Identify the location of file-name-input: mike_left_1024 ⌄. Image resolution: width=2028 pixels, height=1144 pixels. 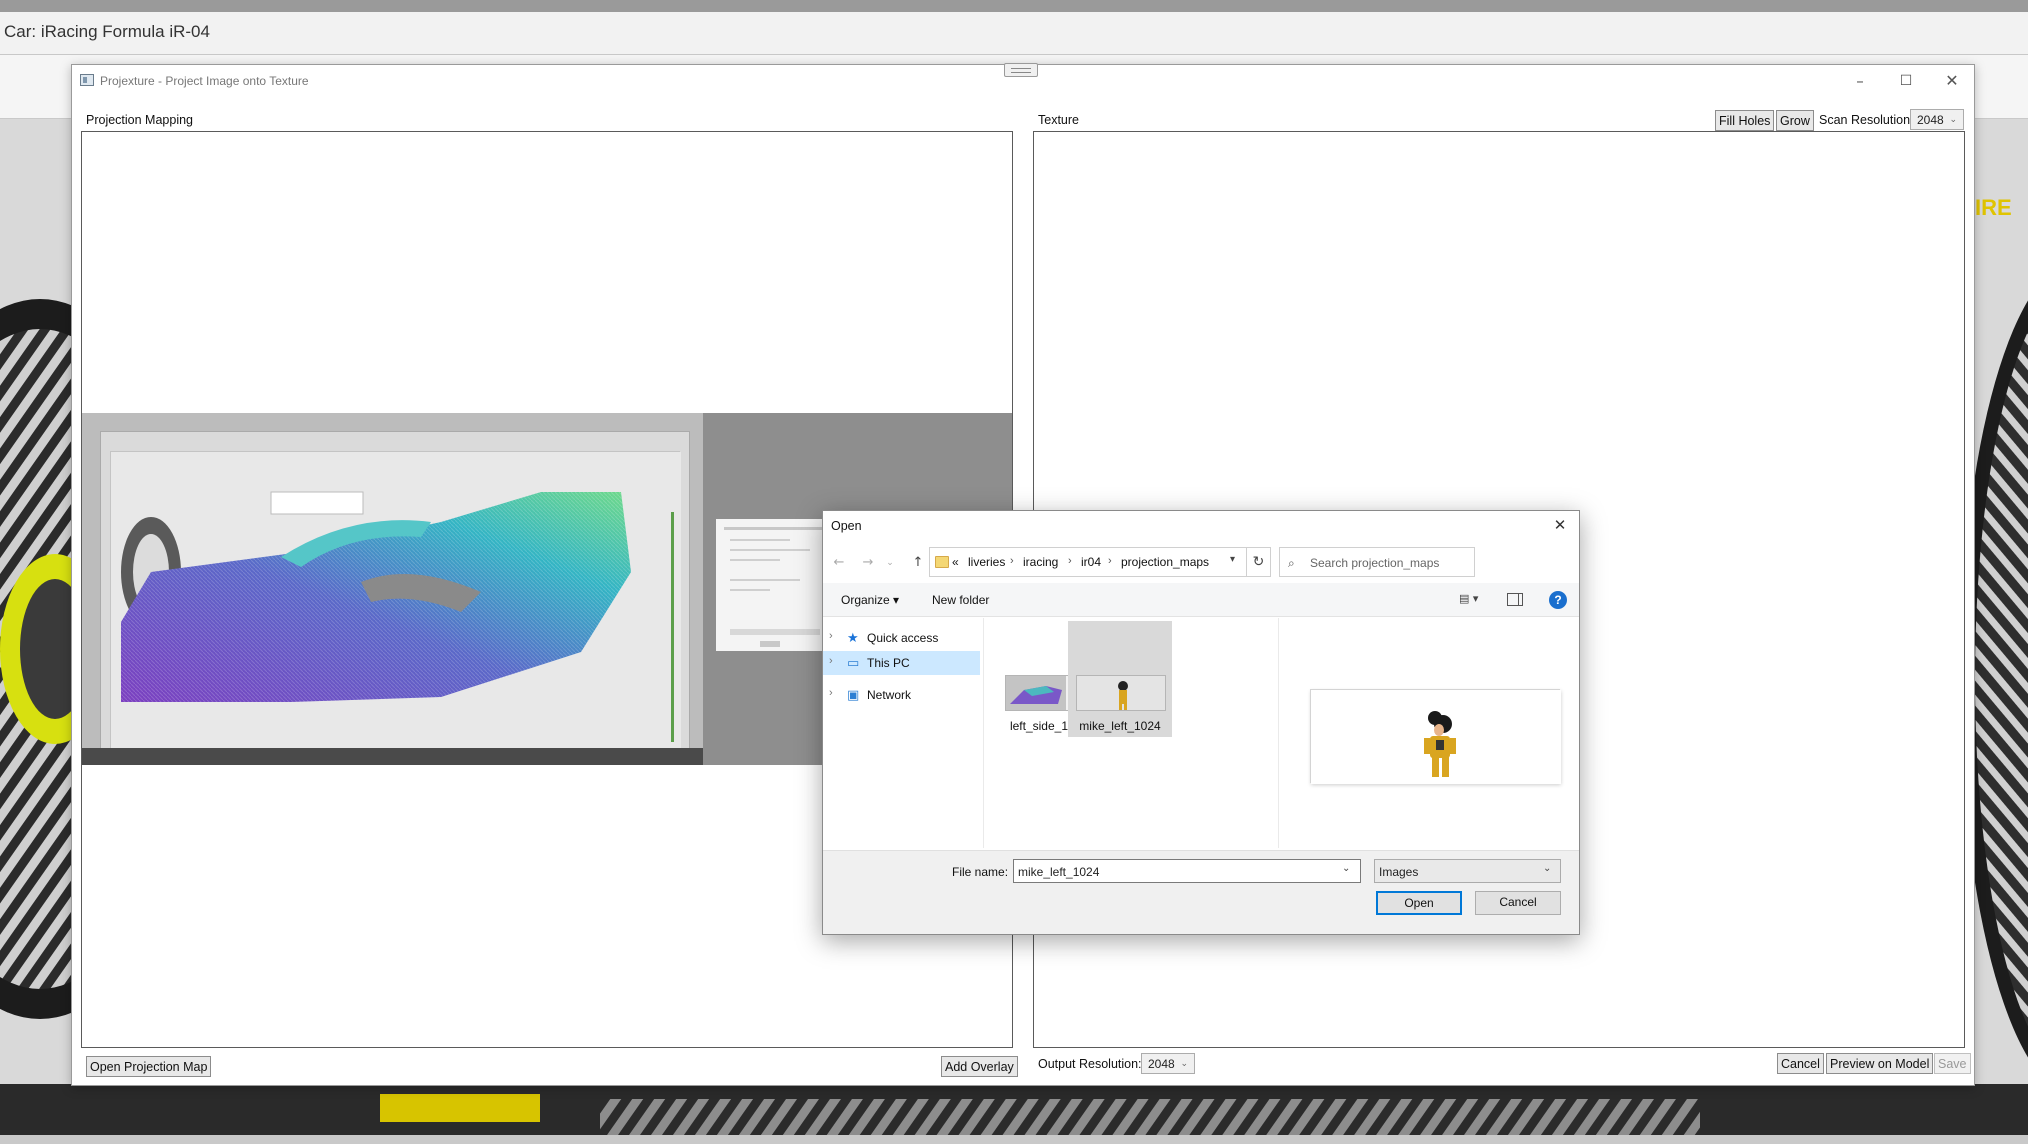
(1187, 871).